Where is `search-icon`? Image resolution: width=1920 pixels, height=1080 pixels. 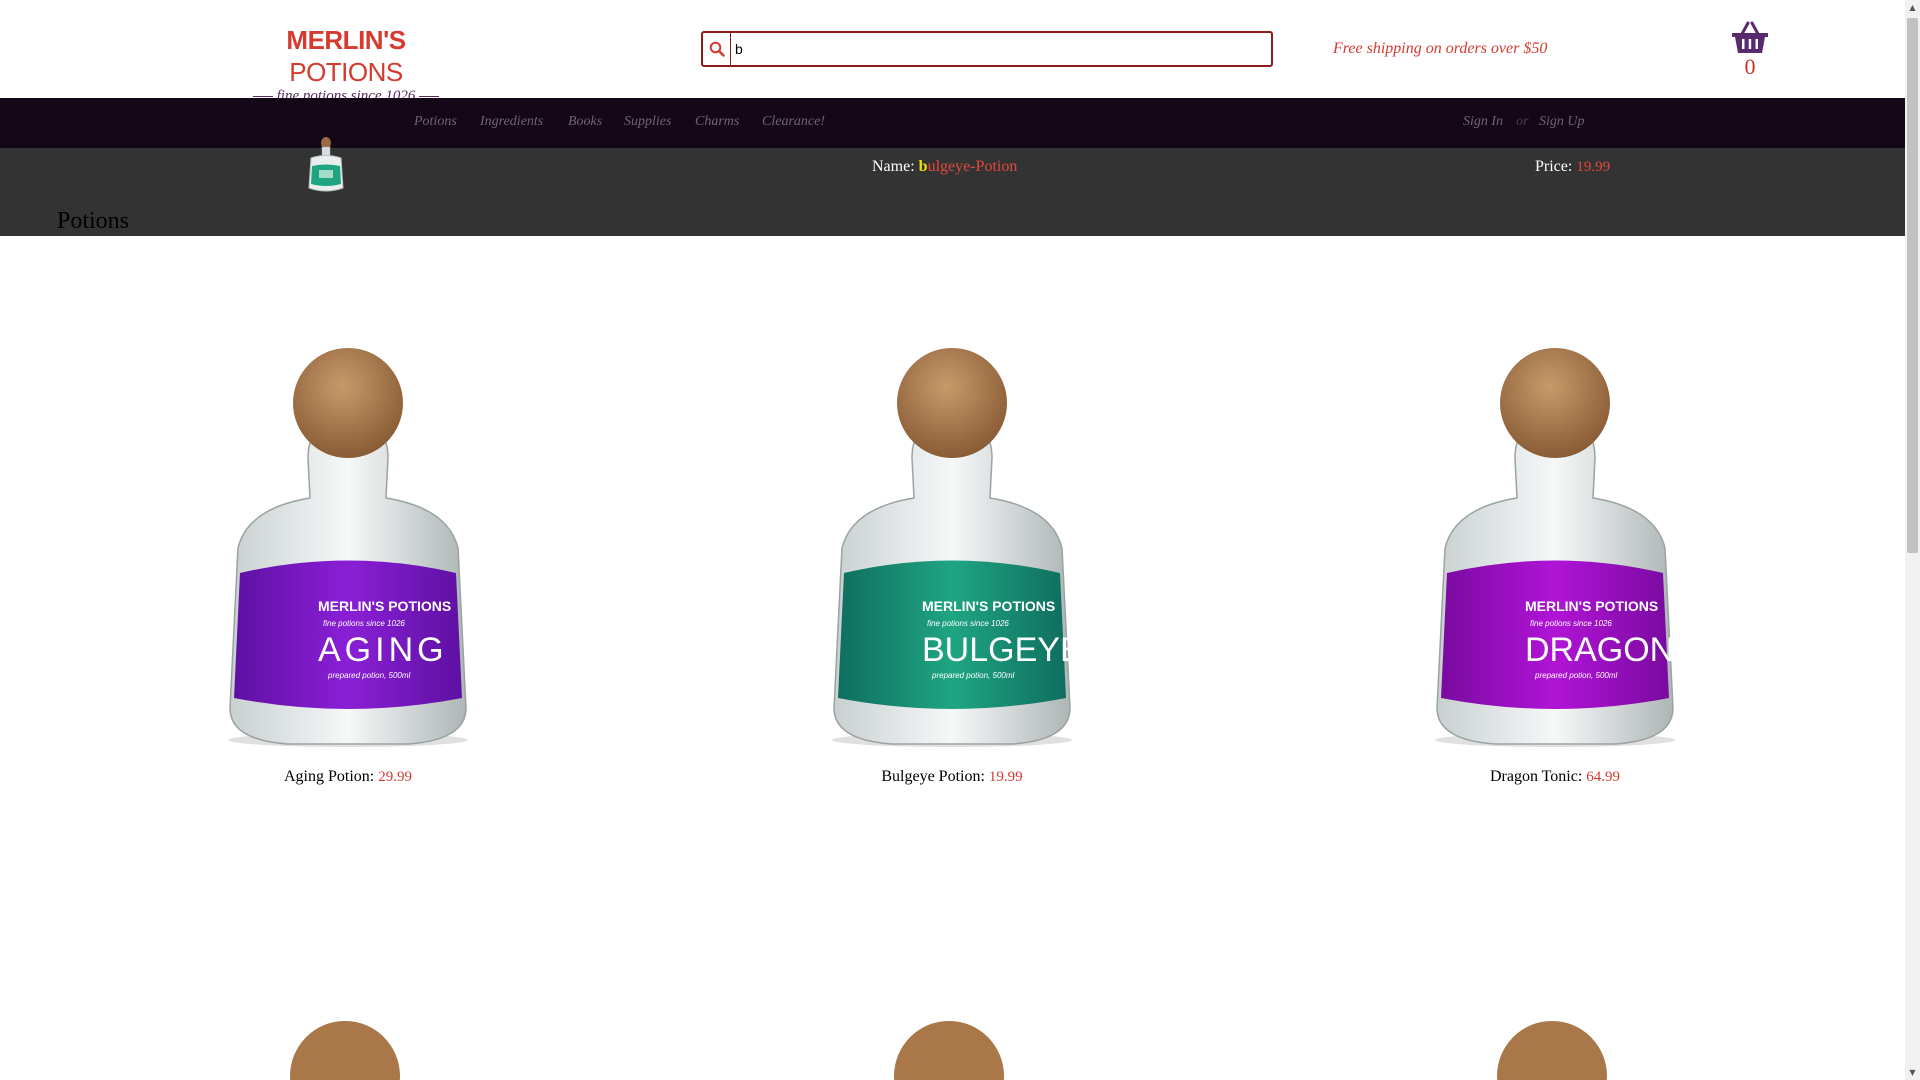 search-icon is located at coordinates (717, 49).